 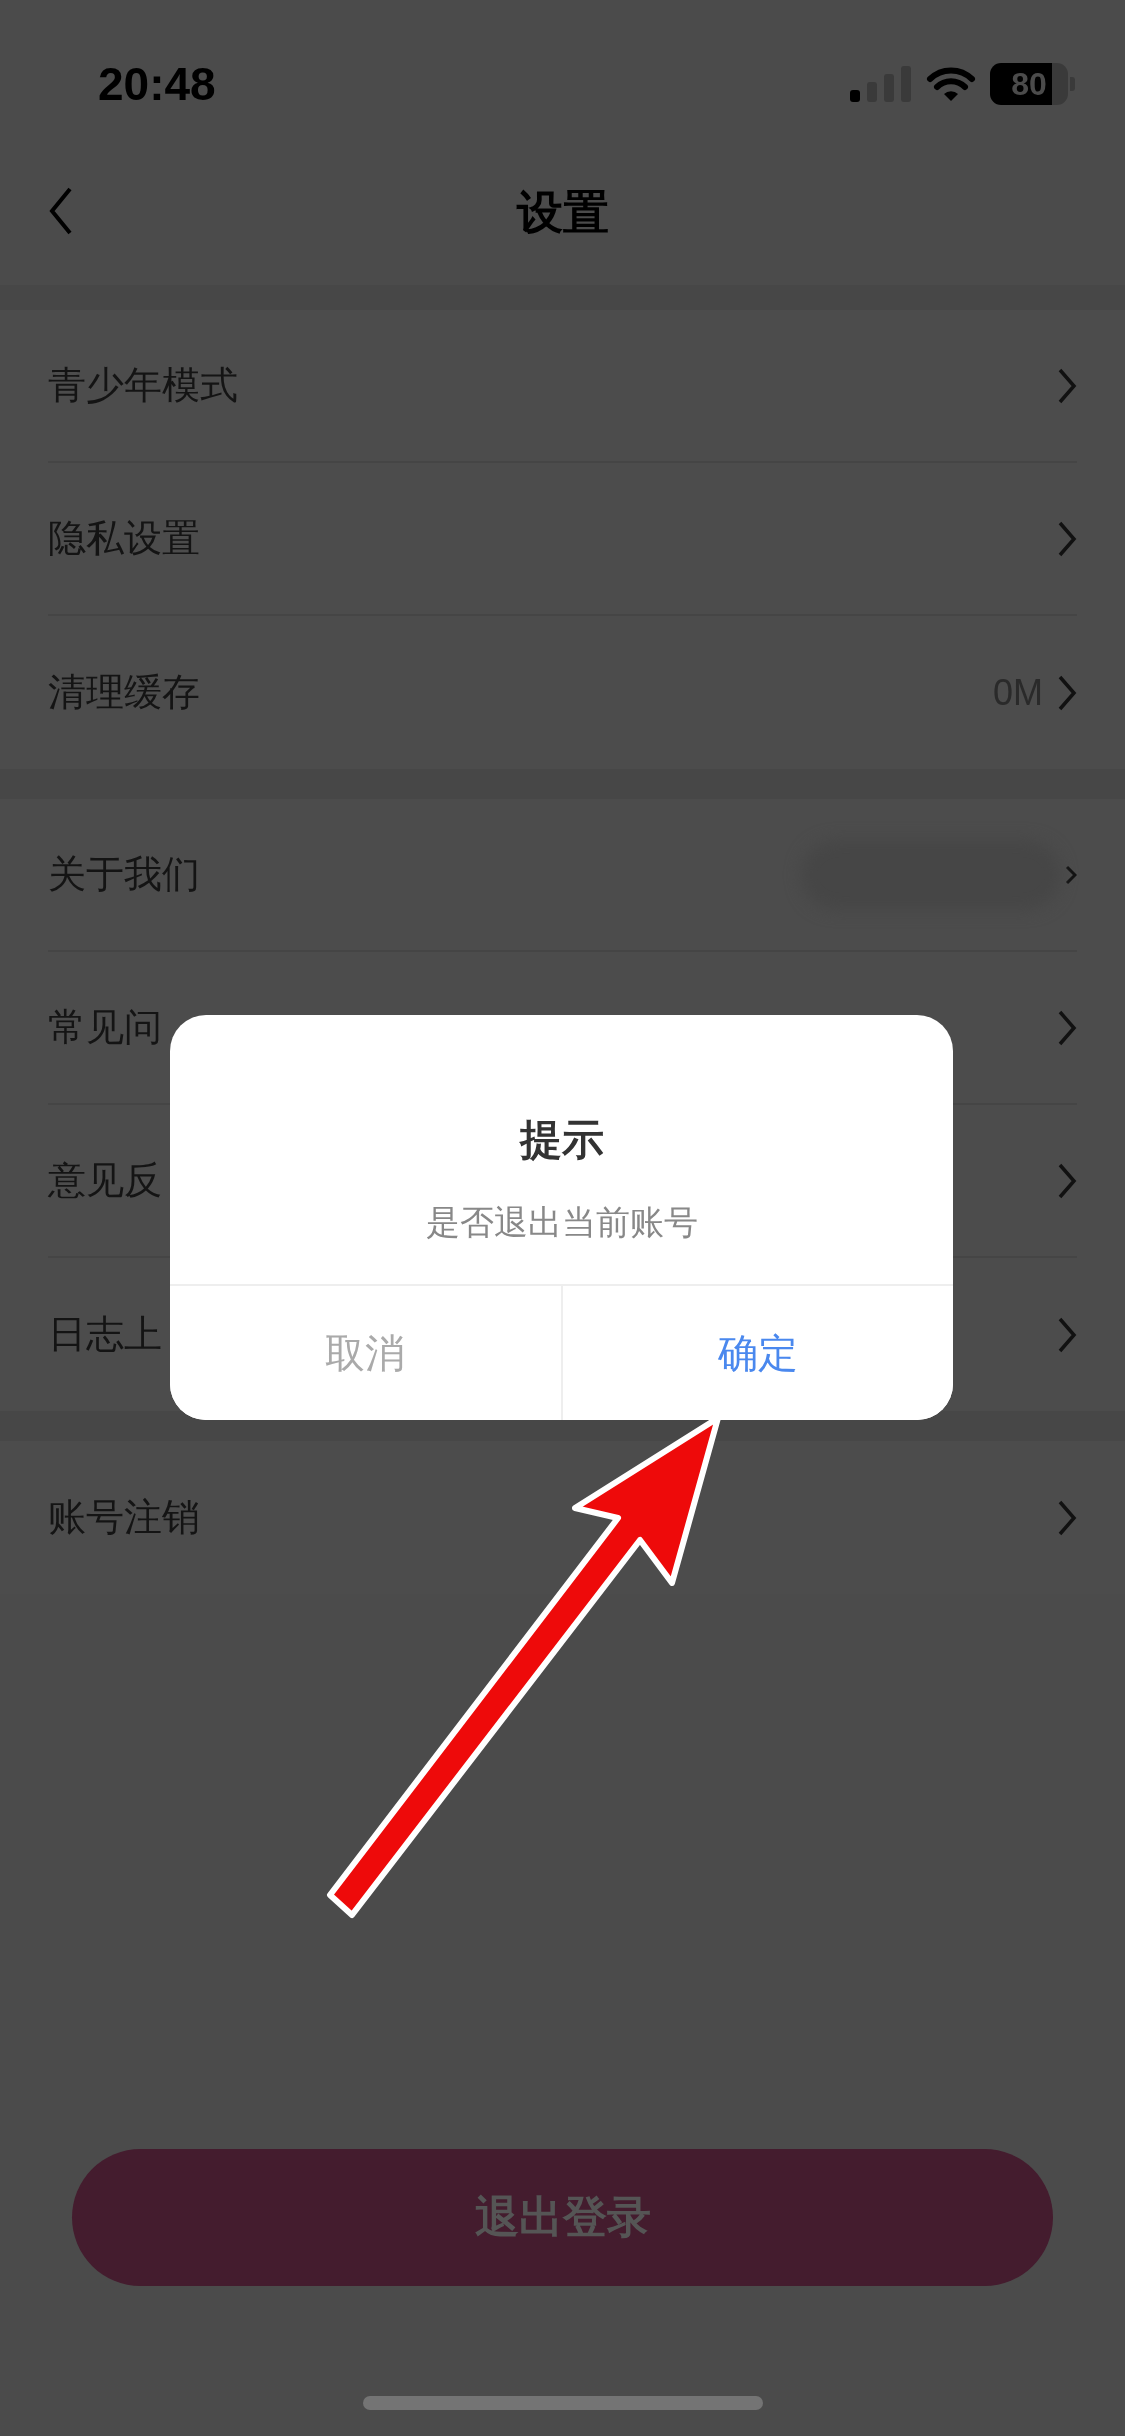 I want to click on status-time: 20:48, so click(x=157, y=84).